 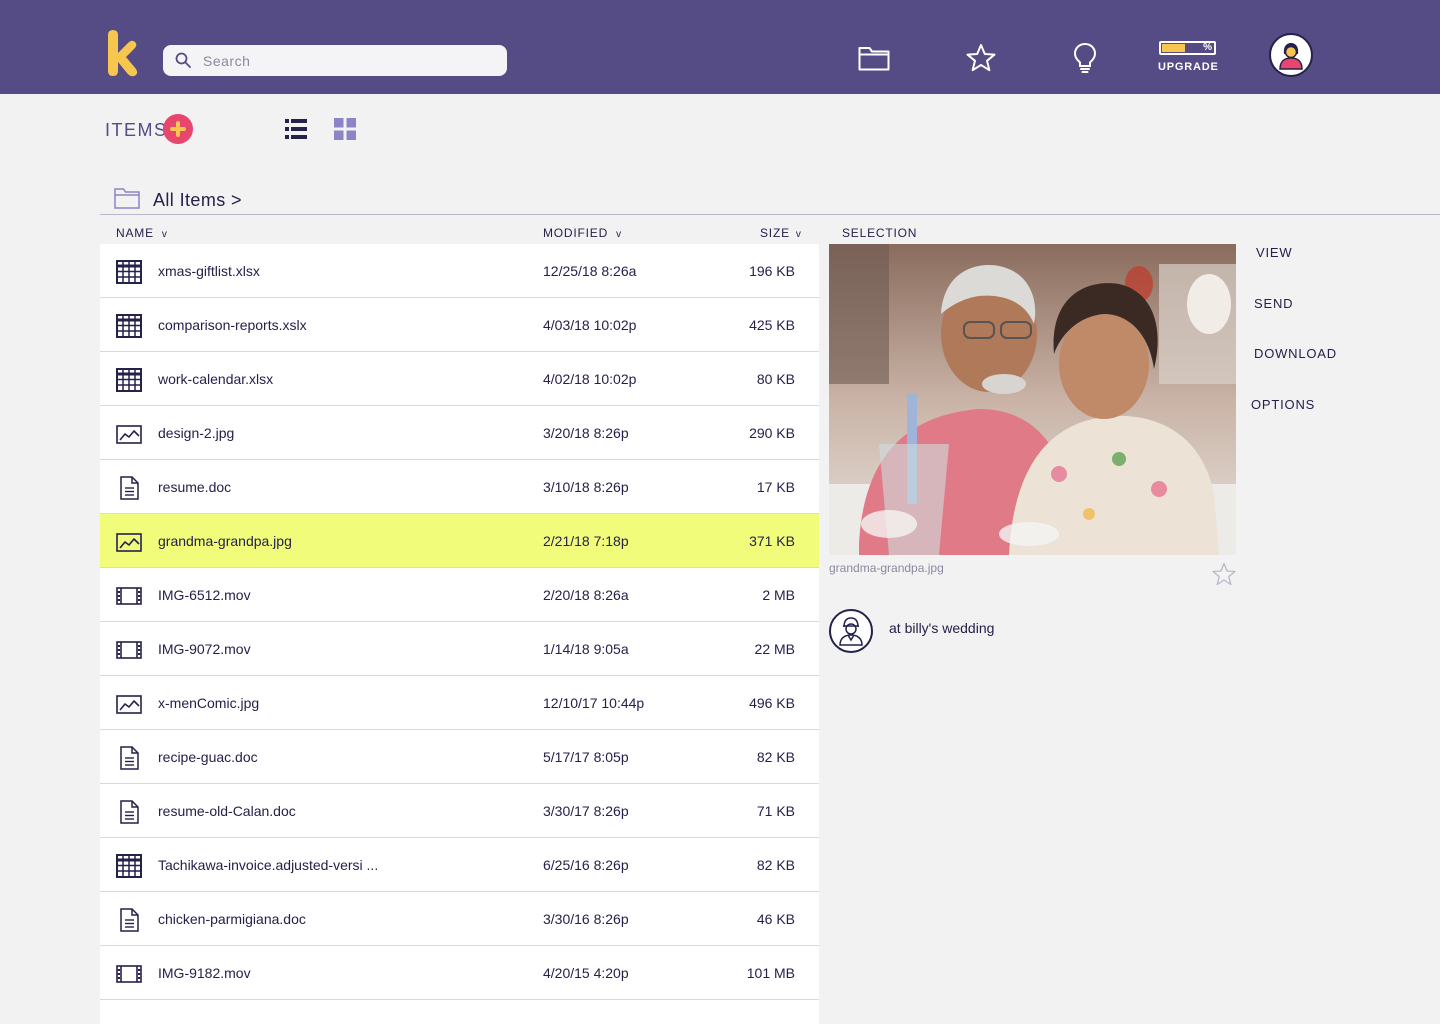 I want to click on search-bar, so click(x=335, y=60).